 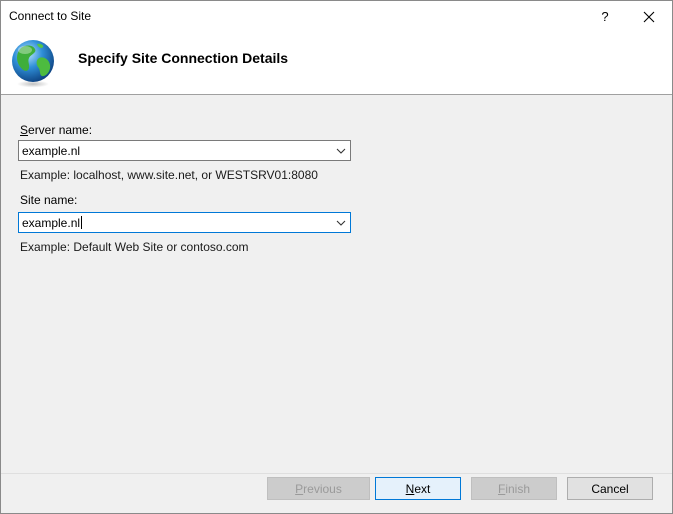 What do you see at coordinates (33, 64) in the screenshot?
I see `globe-icon` at bounding box center [33, 64].